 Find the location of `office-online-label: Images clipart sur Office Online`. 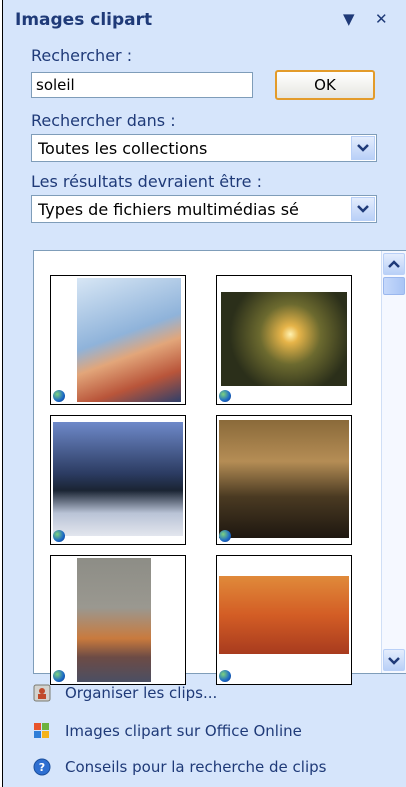

office-online-label: Images clipart sur Office Online is located at coordinates (183, 731).